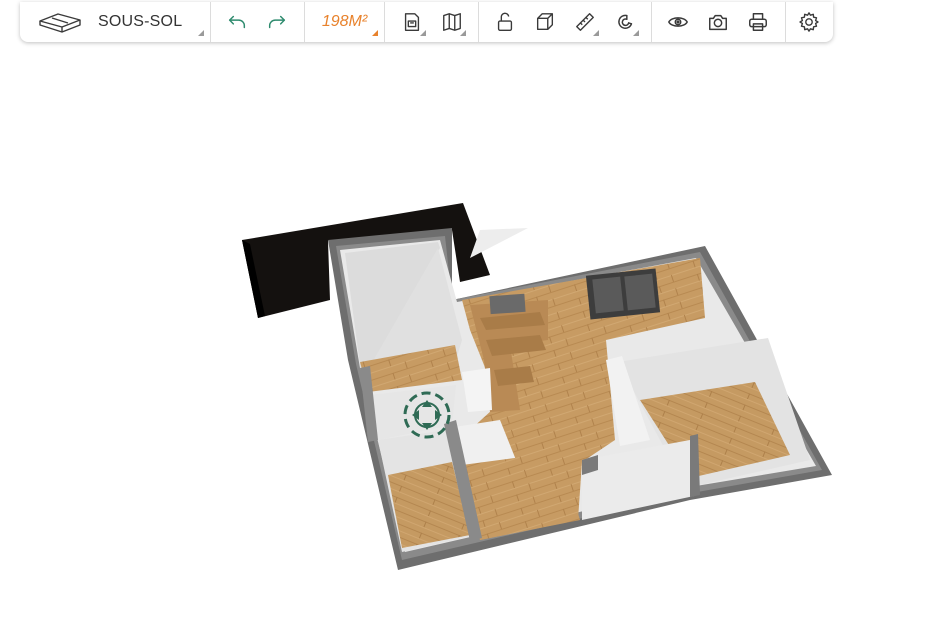 This screenshot has height=619, width=928. Describe the element at coordinates (60, 22) in the screenshot. I see `floor-level-icon` at that location.